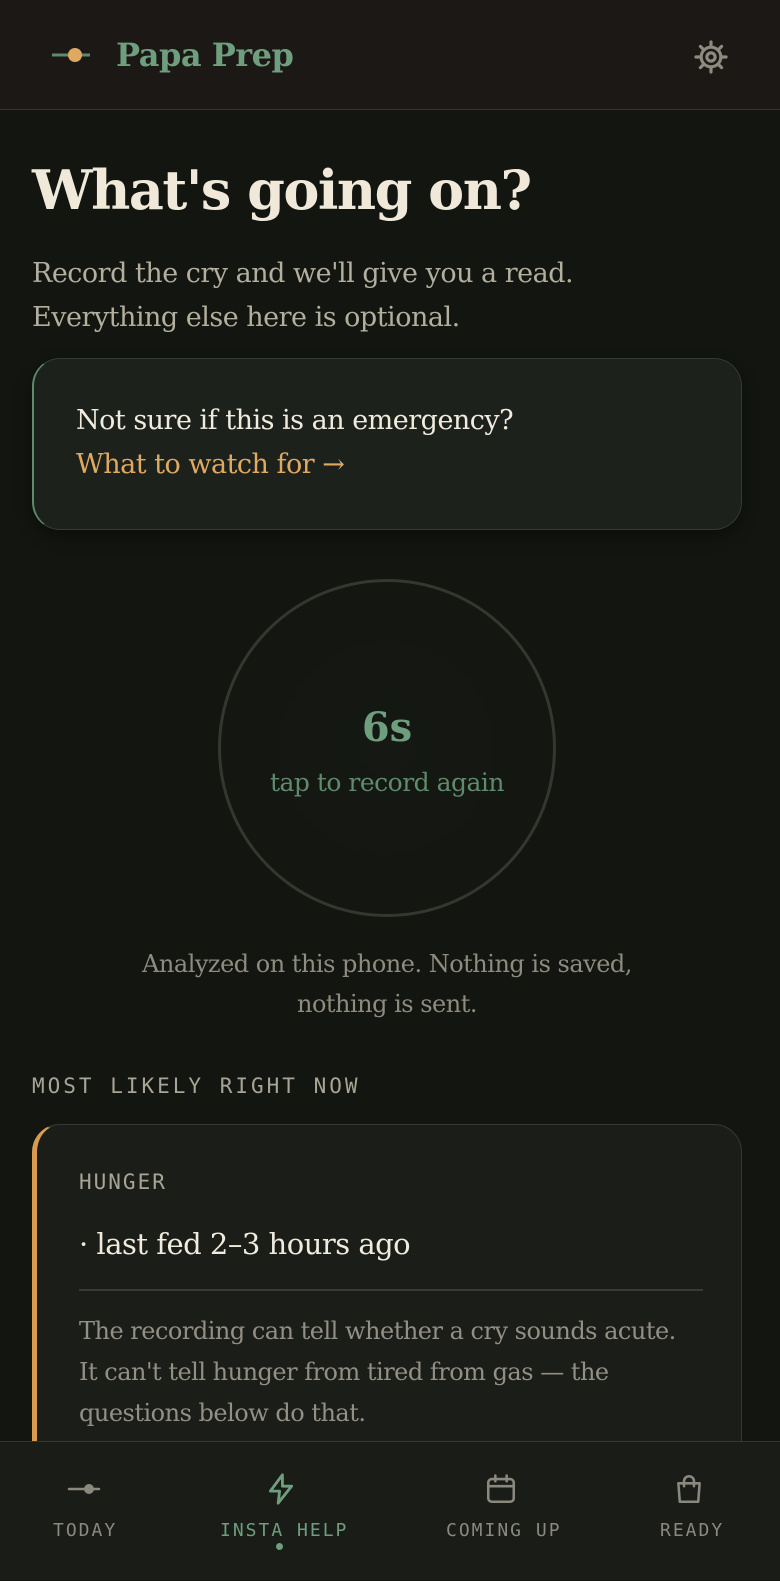 The image size is (780, 1581). I want to click on nav-item-ready: READY, so click(691, 1511).